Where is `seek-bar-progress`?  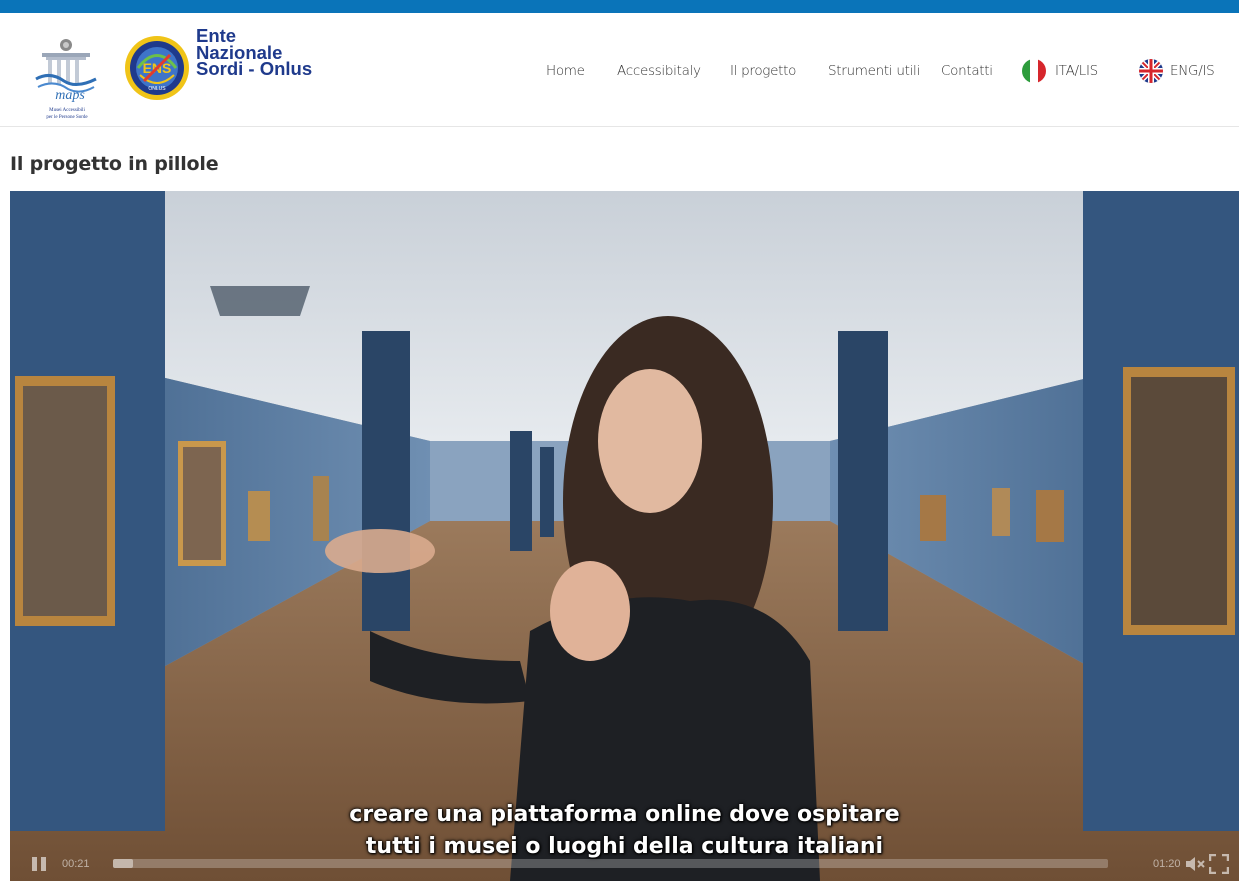 seek-bar-progress is located at coordinates (123, 863).